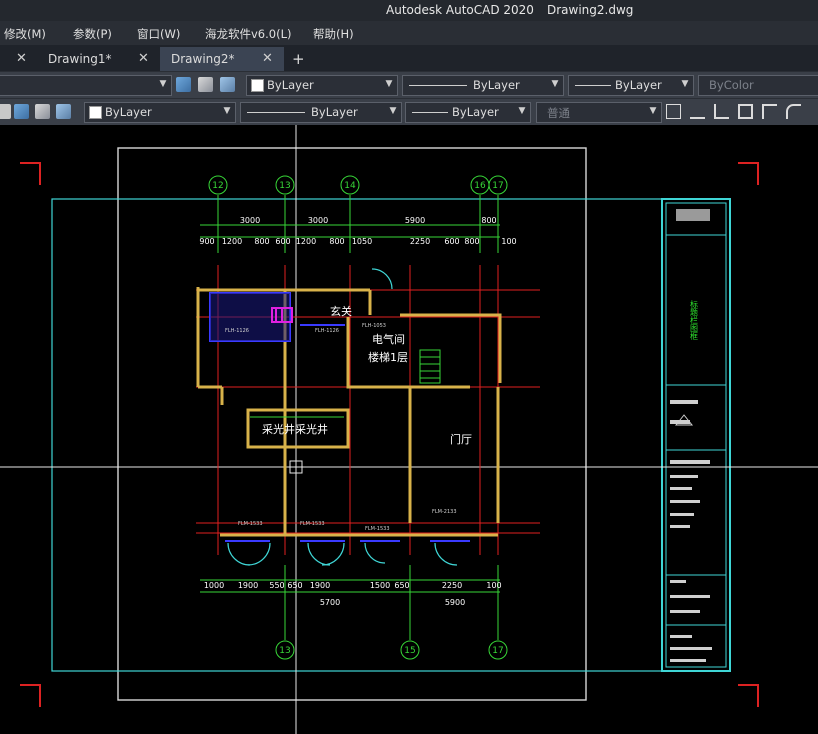 This screenshot has height=734, width=818. I want to click on document-title: Drawing2.dwg, so click(590, 10).